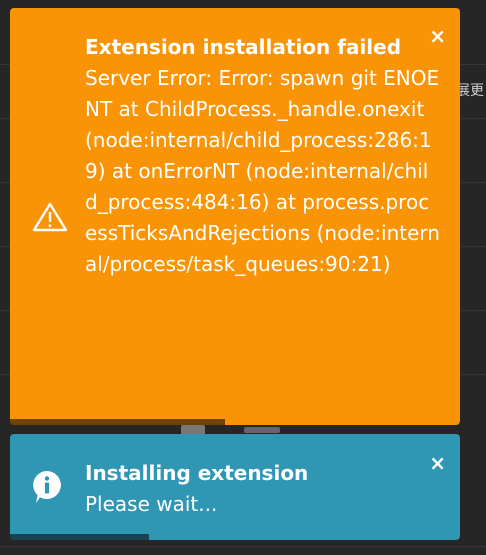 The height and width of the screenshot is (555, 486). What do you see at coordinates (243, 546) in the screenshot?
I see `background-divider` at bounding box center [243, 546].